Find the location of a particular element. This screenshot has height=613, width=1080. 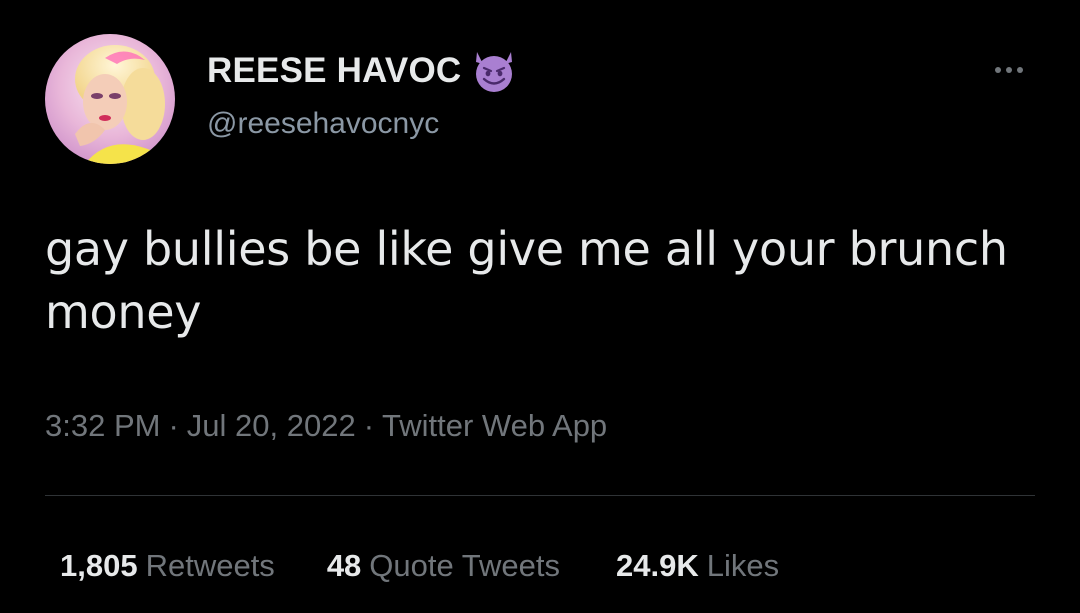

avatar is located at coordinates (110, 99).